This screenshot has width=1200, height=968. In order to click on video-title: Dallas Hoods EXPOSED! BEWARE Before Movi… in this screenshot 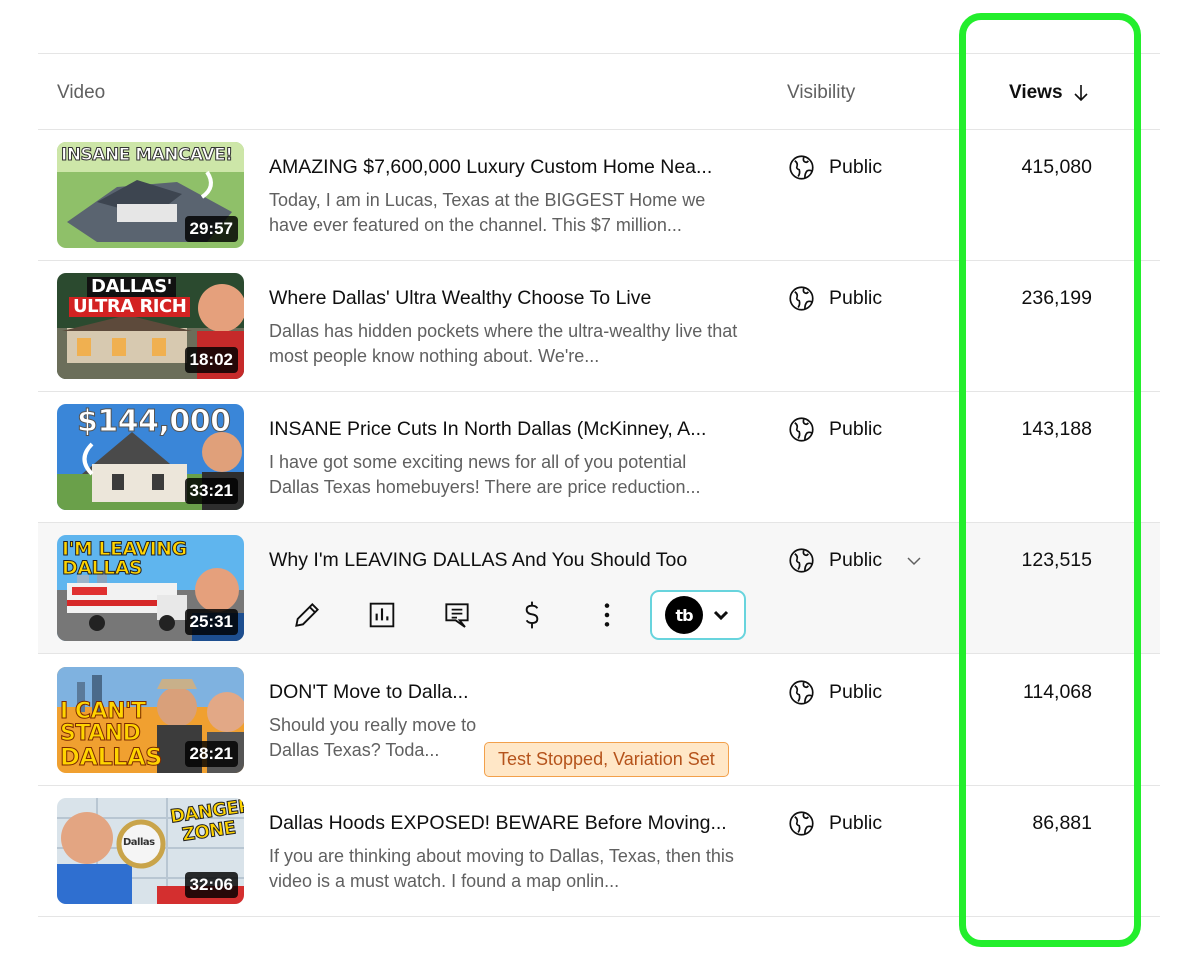, I will do `click(504, 823)`.